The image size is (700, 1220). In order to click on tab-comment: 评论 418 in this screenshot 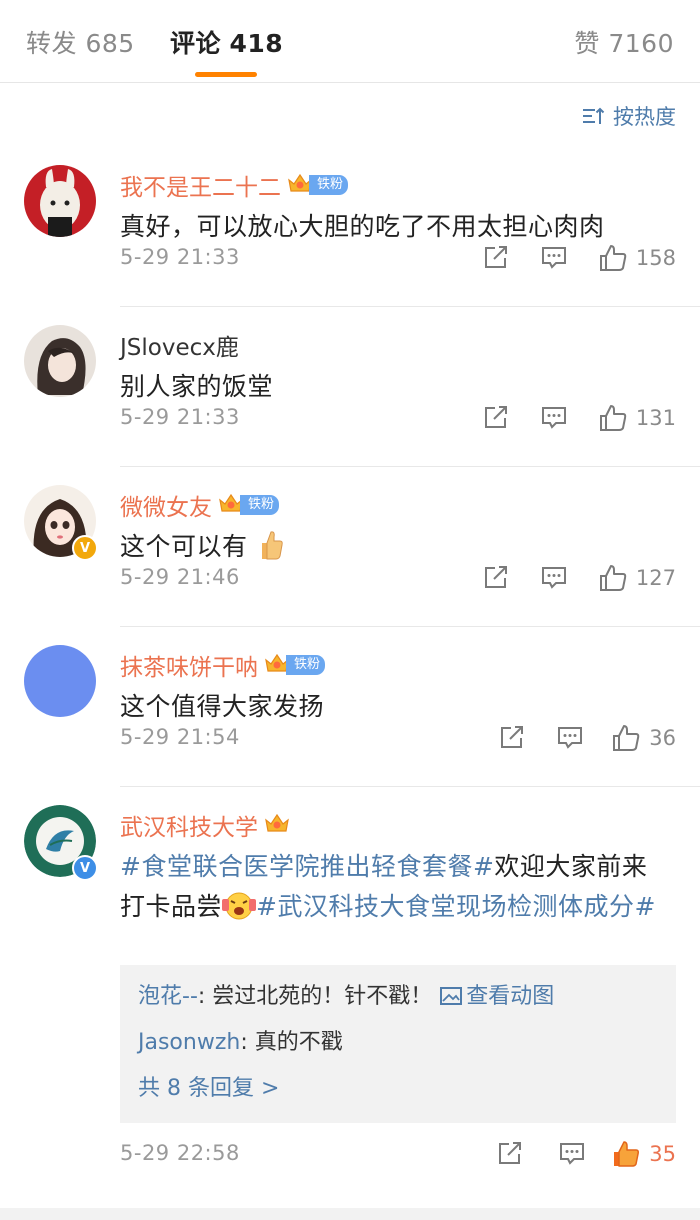, I will do `click(226, 42)`.